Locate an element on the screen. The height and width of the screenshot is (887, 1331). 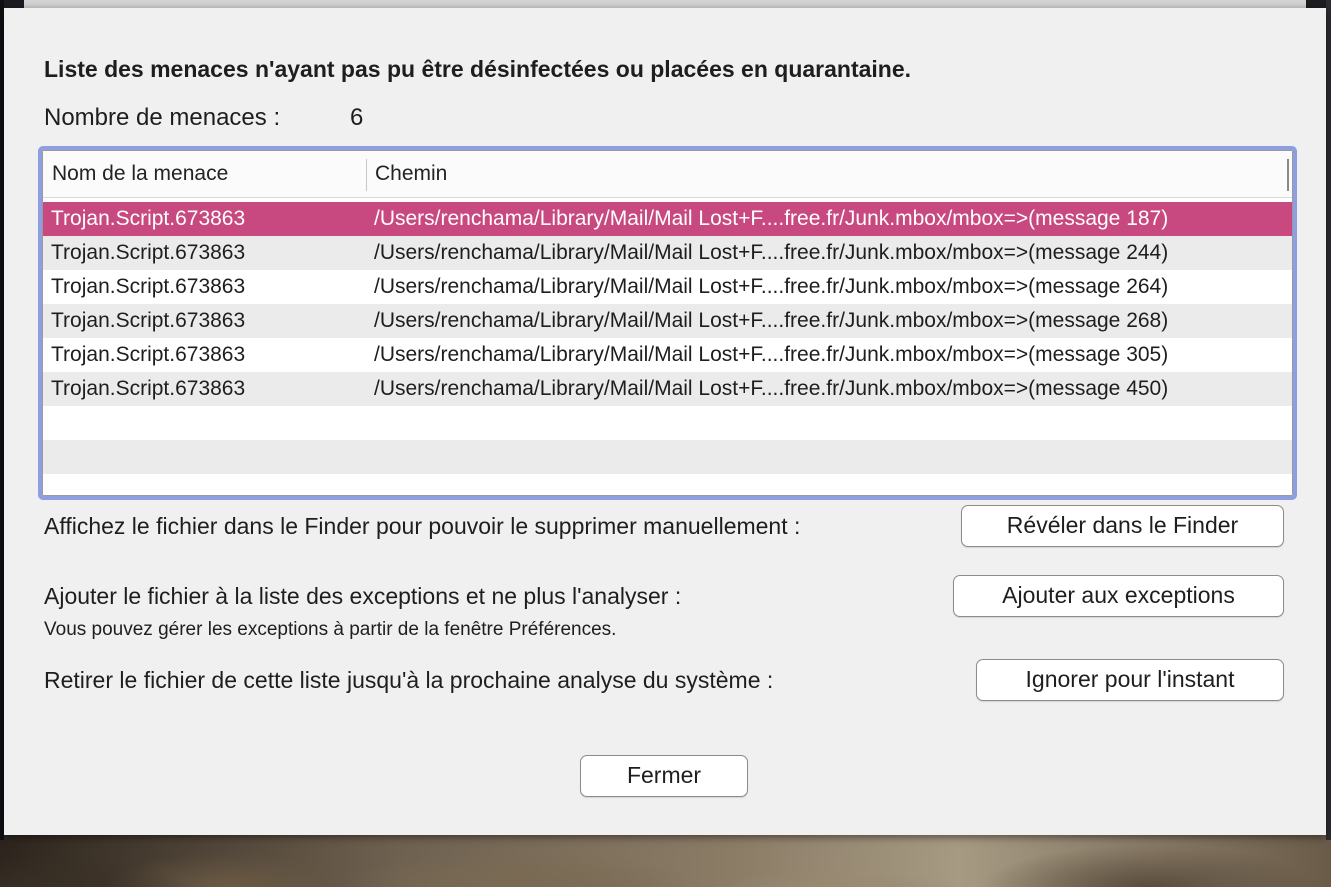
column-resize-handle is located at coordinates (1288, 175).